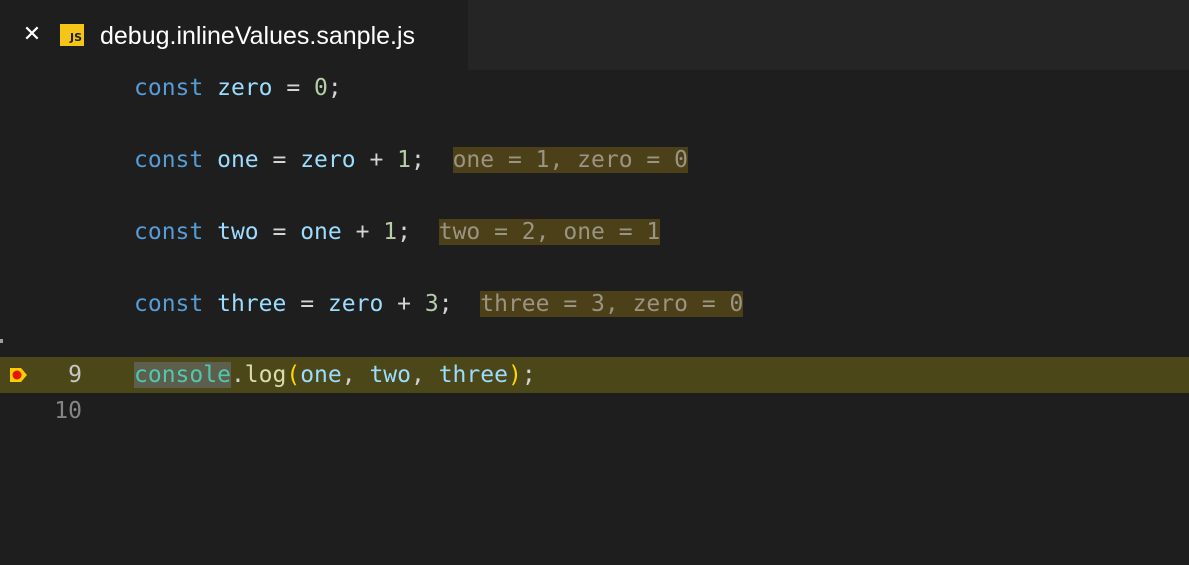 The image size is (1189, 565). Describe the element at coordinates (594, 375) in the screenshot. I see `current-line: 9 console.log(one, two, three);` at that location.